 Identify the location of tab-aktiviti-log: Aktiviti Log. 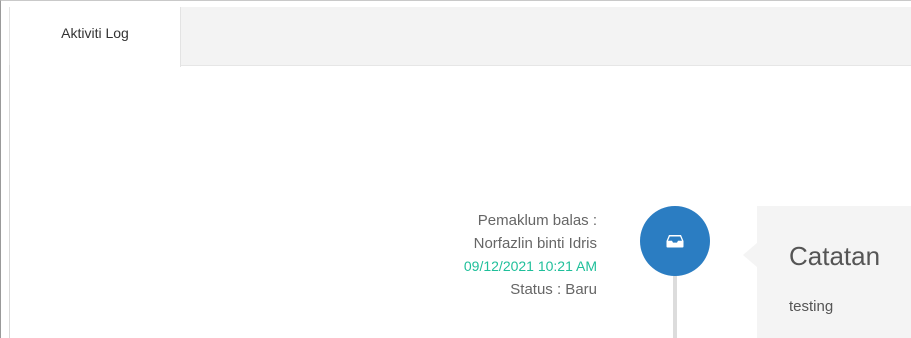
(95, 37).